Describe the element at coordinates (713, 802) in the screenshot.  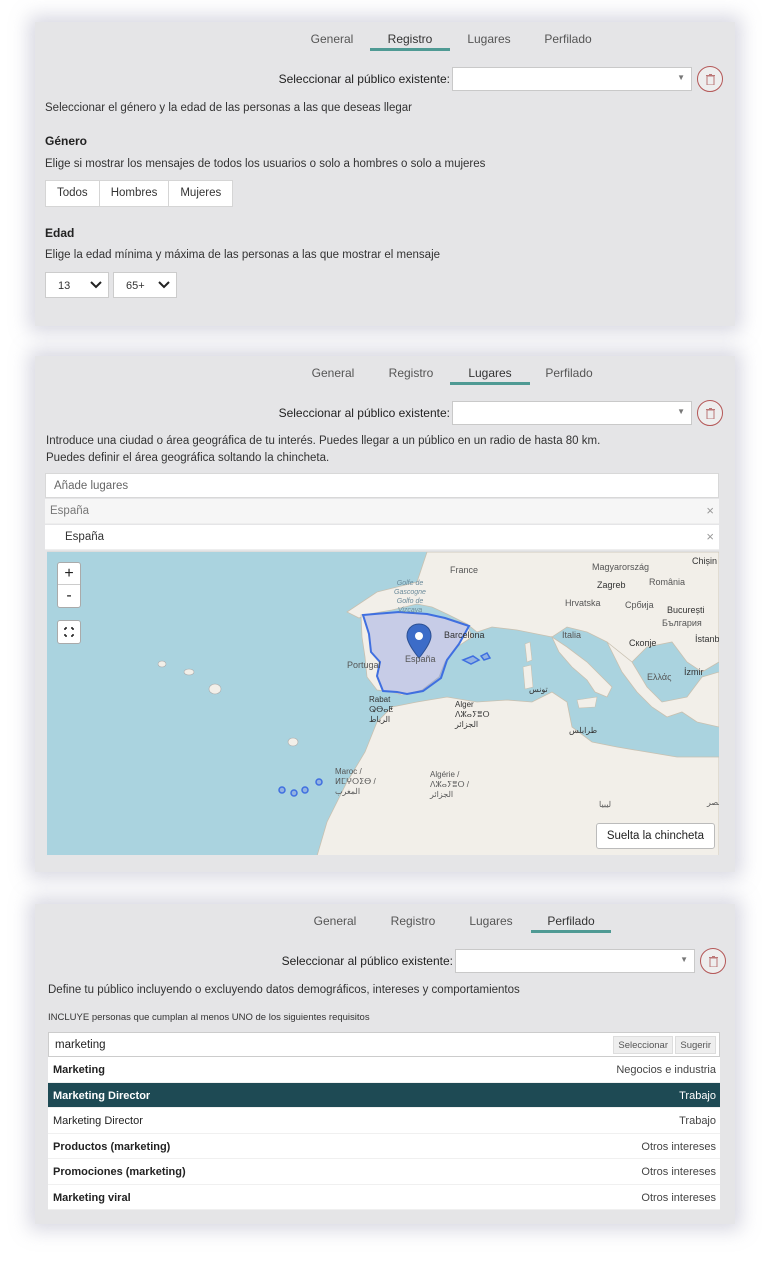
I see `map-label-misr: مصر` at that location.